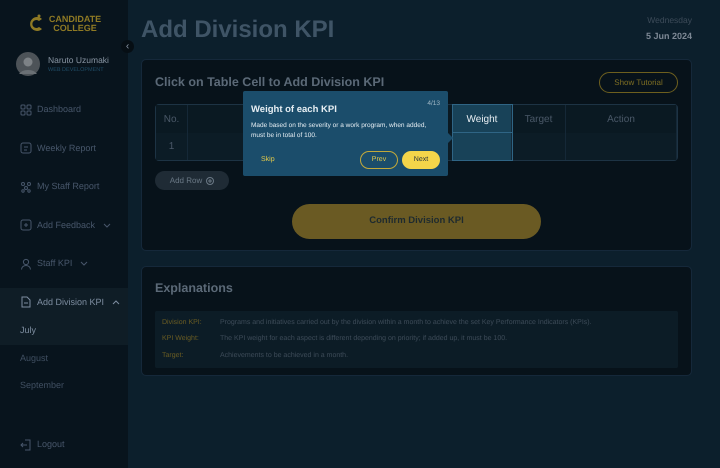 Image resolution: width=720 pixels, height=468 pixels. What do you see at coordinates (539, 119) in the screenshot?
I see `column-header: Target` at bounding box center [539, 119].